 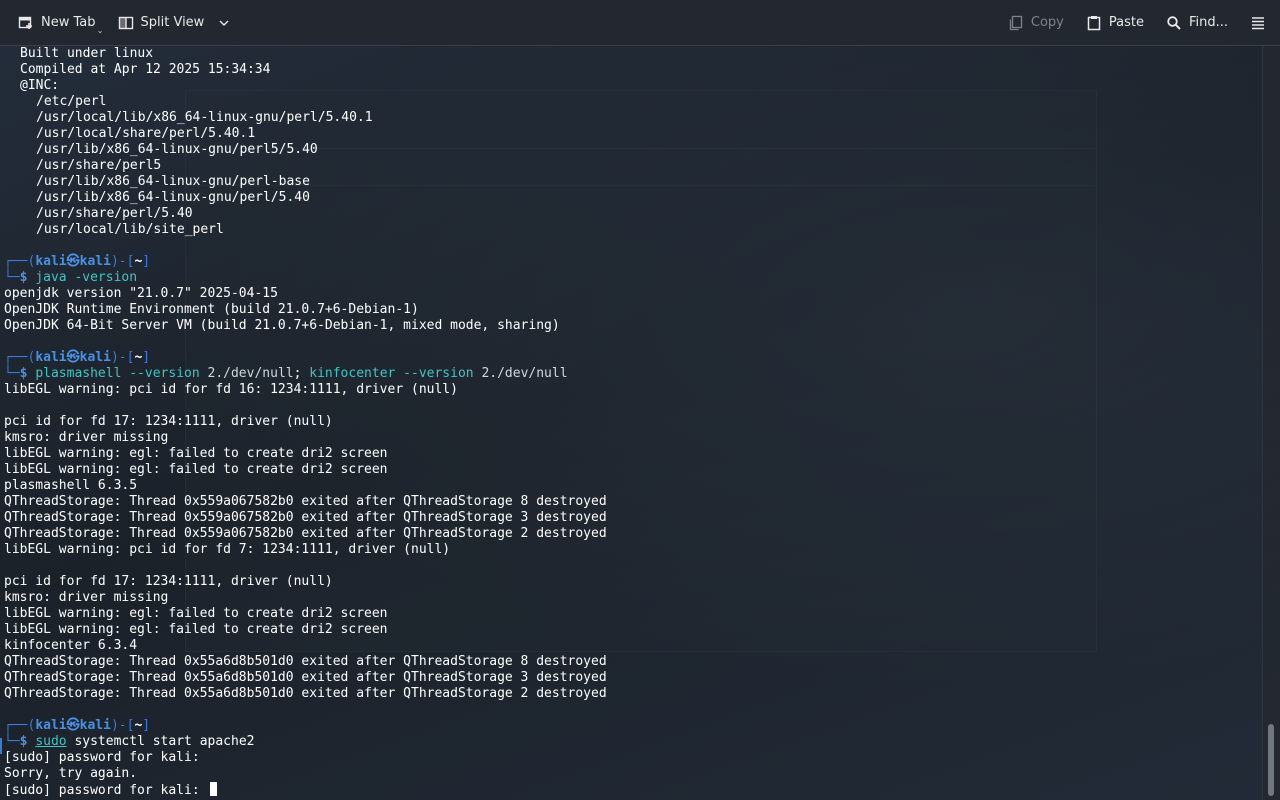 What do you see at coordinates (40, 85) in the screenshot?
I see `terminal-line: @INC:` at bounding box center [40, 85].